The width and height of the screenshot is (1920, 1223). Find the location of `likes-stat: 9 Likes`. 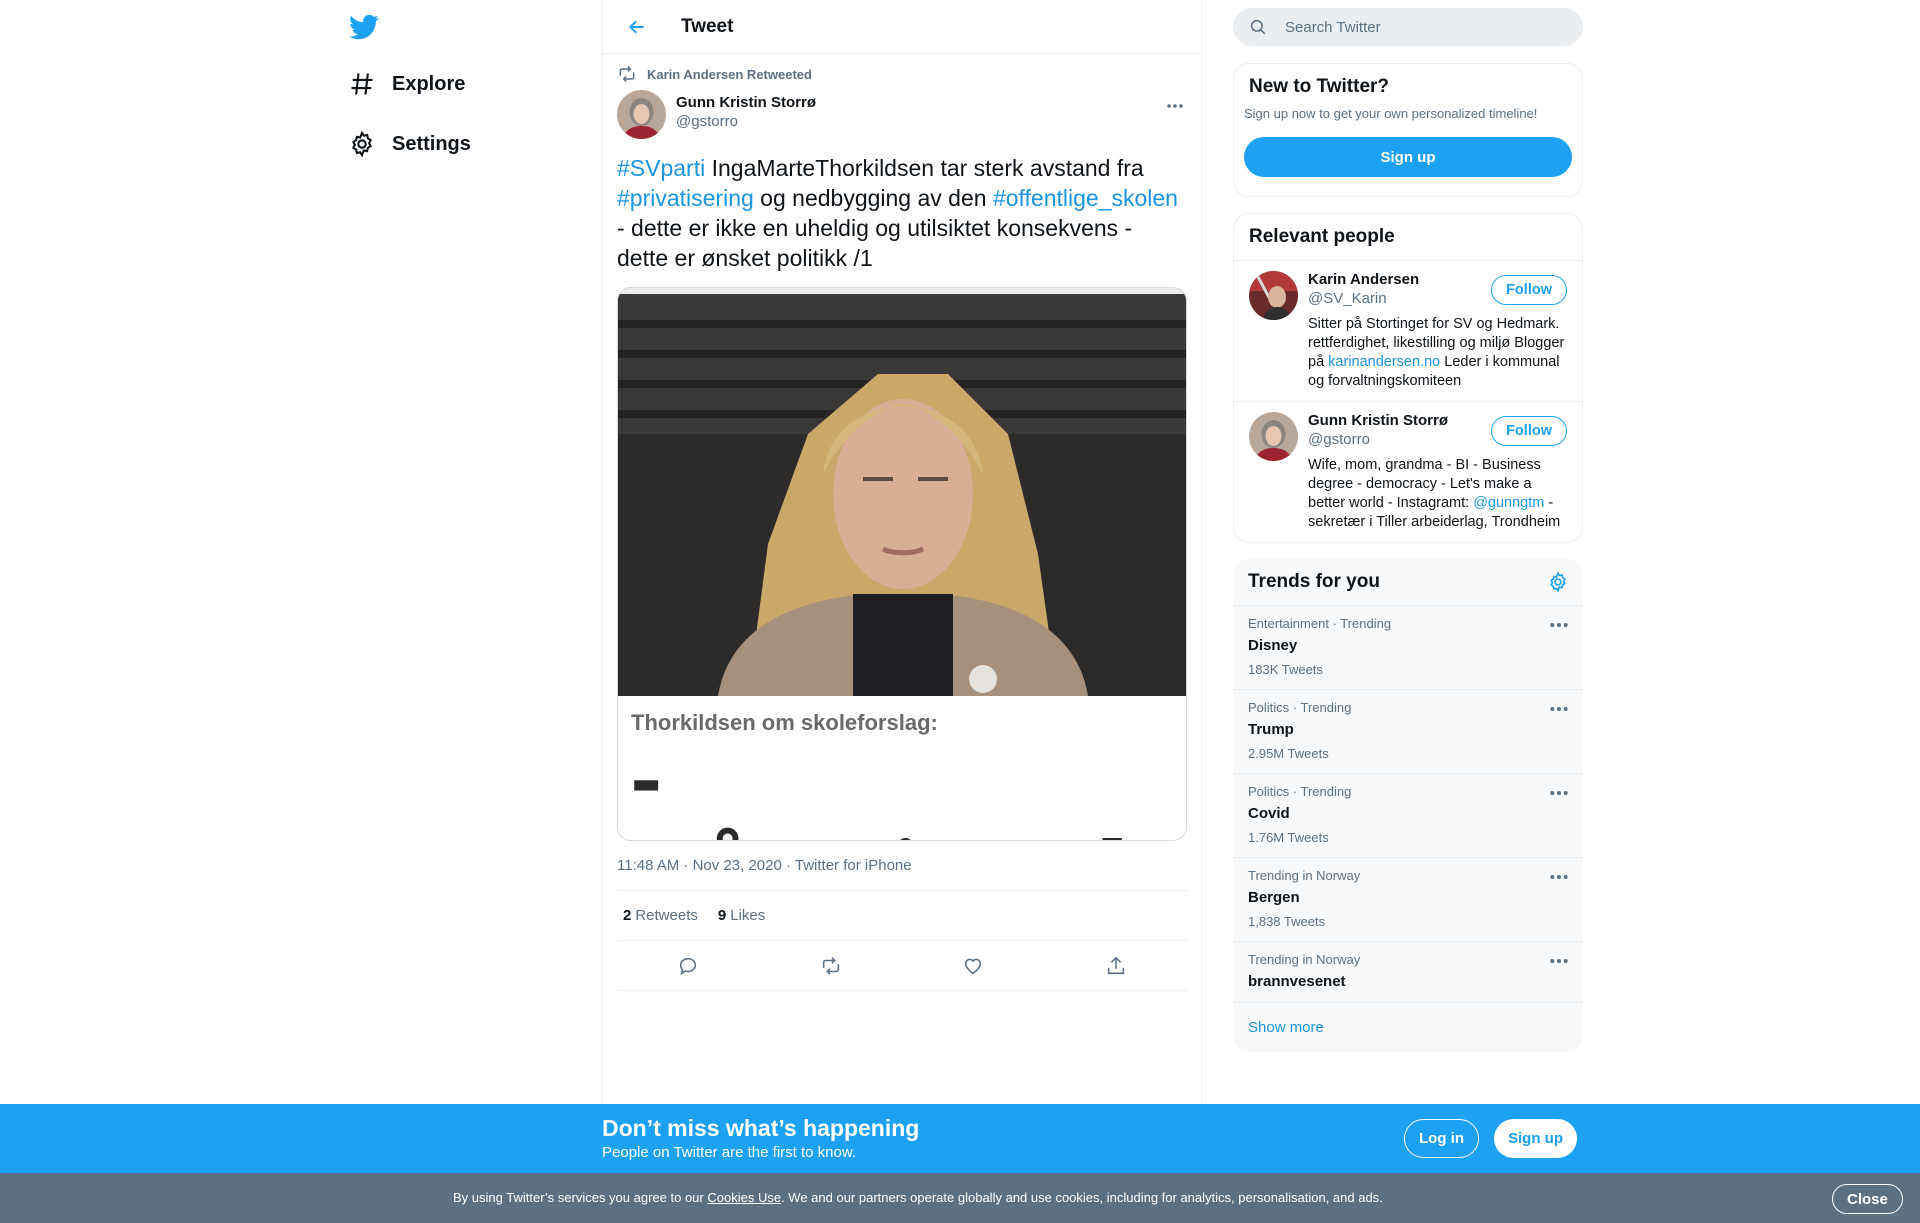

likes-stat: 9 Likes is located at coordinates (741, 915).